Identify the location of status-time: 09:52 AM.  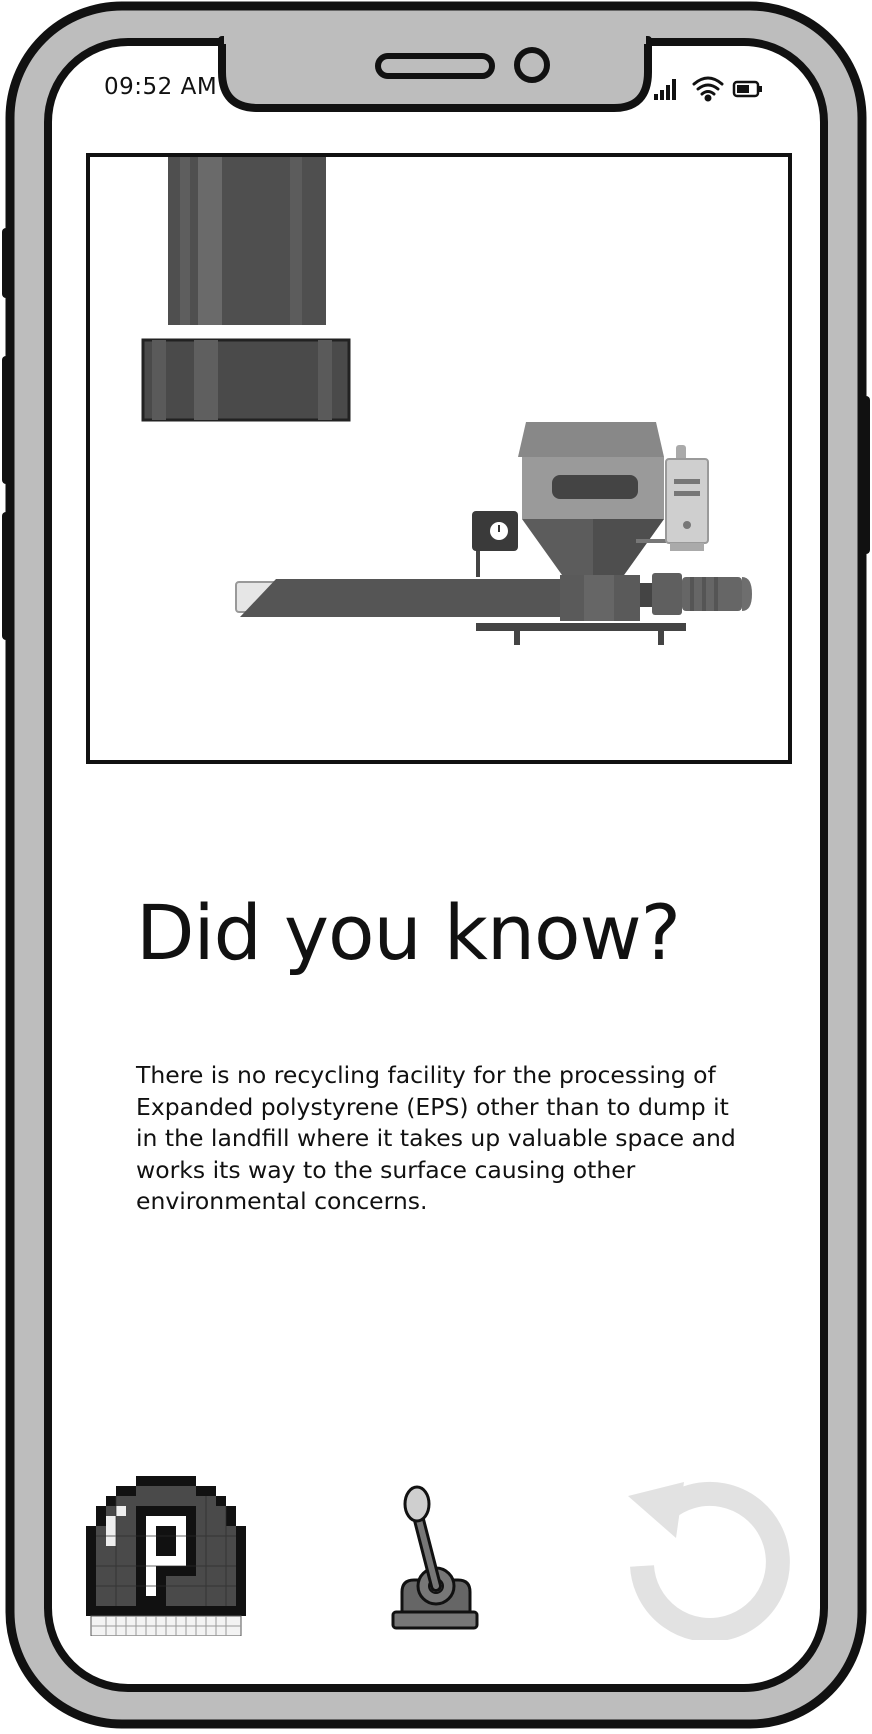
(161, 87).